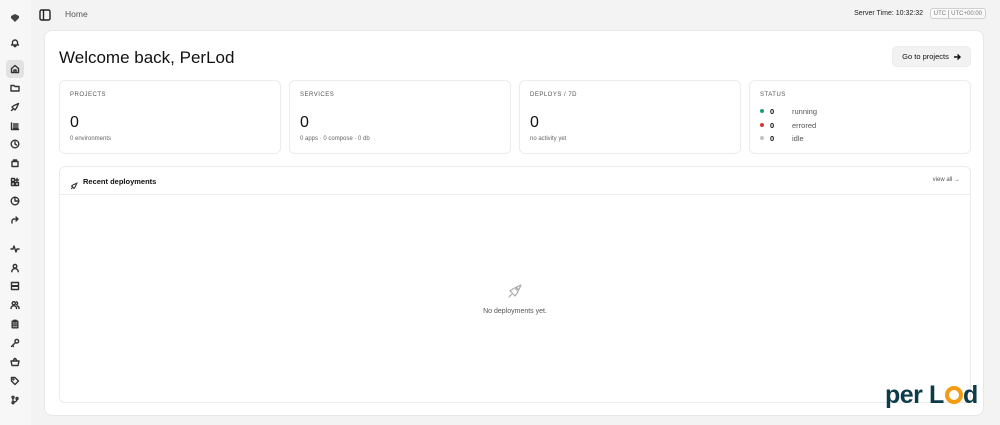 The height and width of the screenshot is (425, 1000). What do you see at coordinates (772, 111) in the screenshot?
I see `status-count-running: 0` at bounding box center [772, 111].